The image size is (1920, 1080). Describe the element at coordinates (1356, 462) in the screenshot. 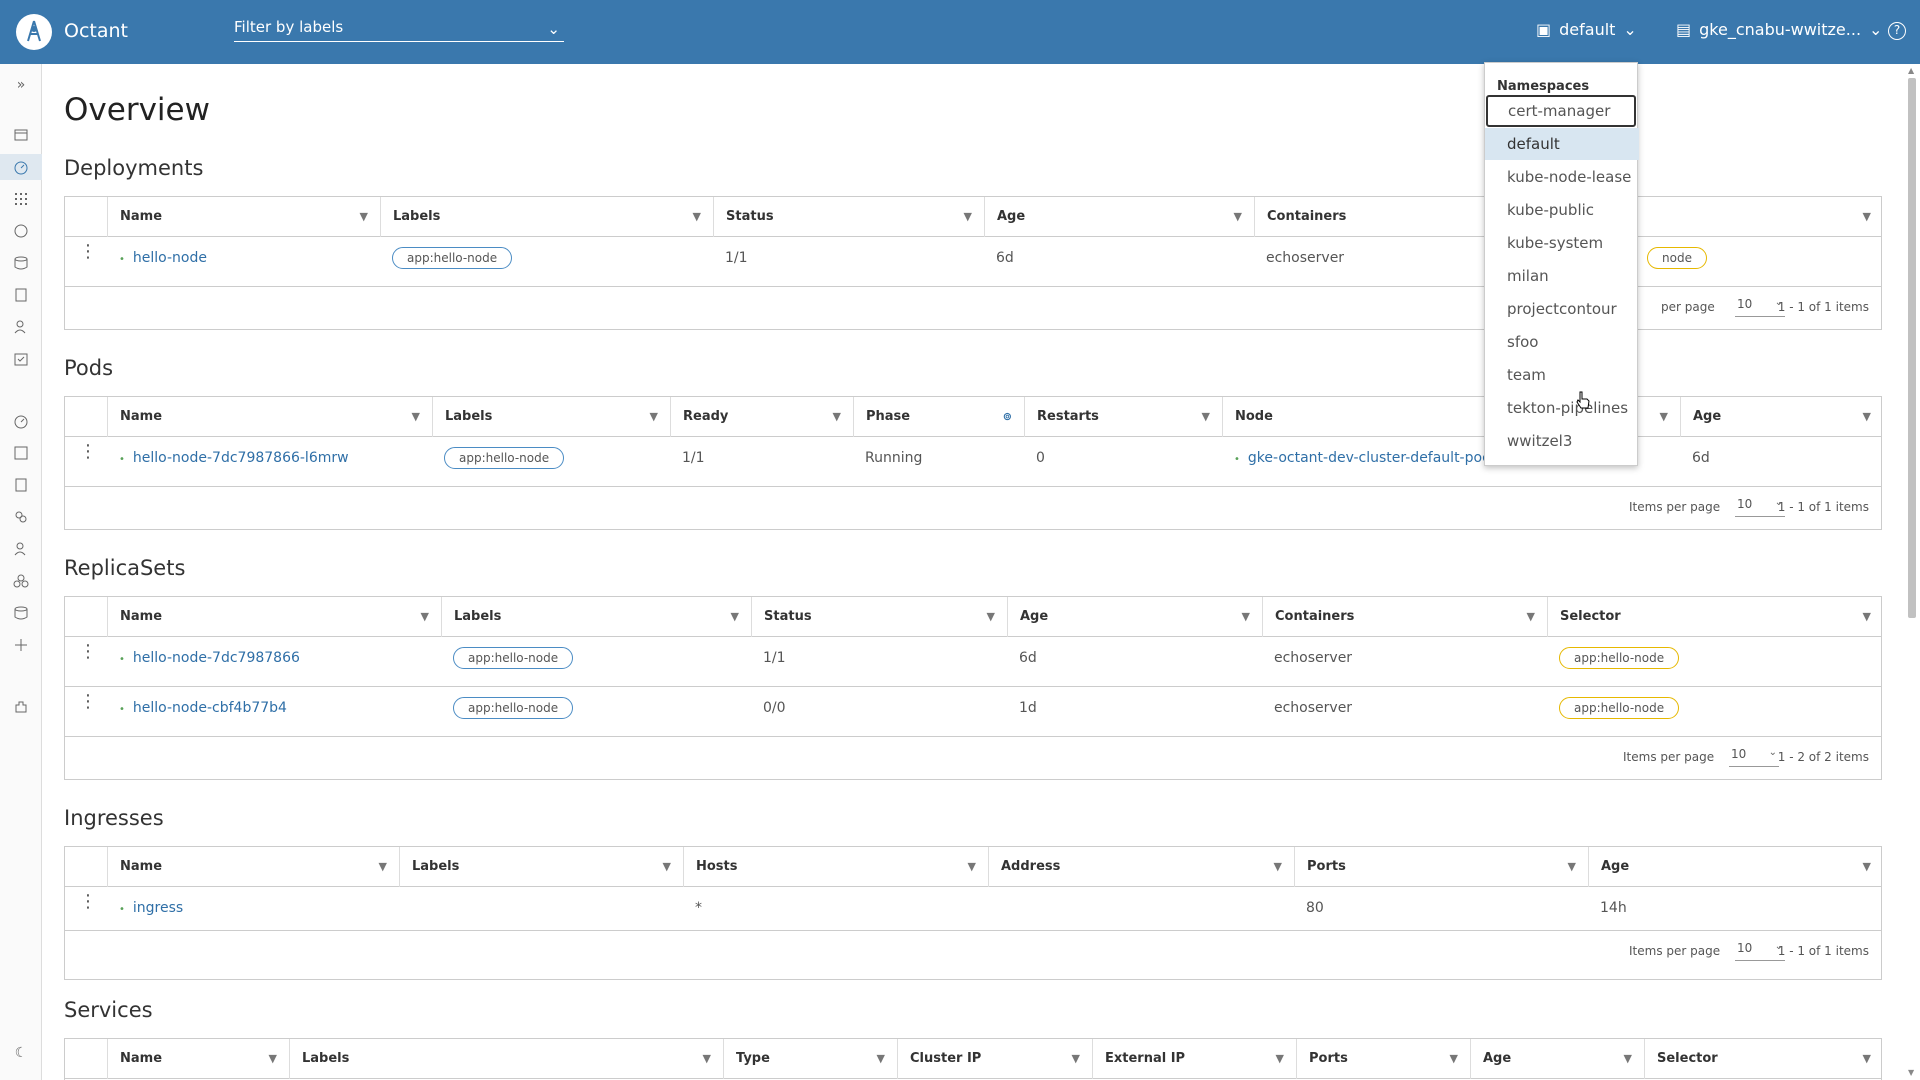

I see `node-link: gke-octant-dev-cluster-default-poc` at that location.